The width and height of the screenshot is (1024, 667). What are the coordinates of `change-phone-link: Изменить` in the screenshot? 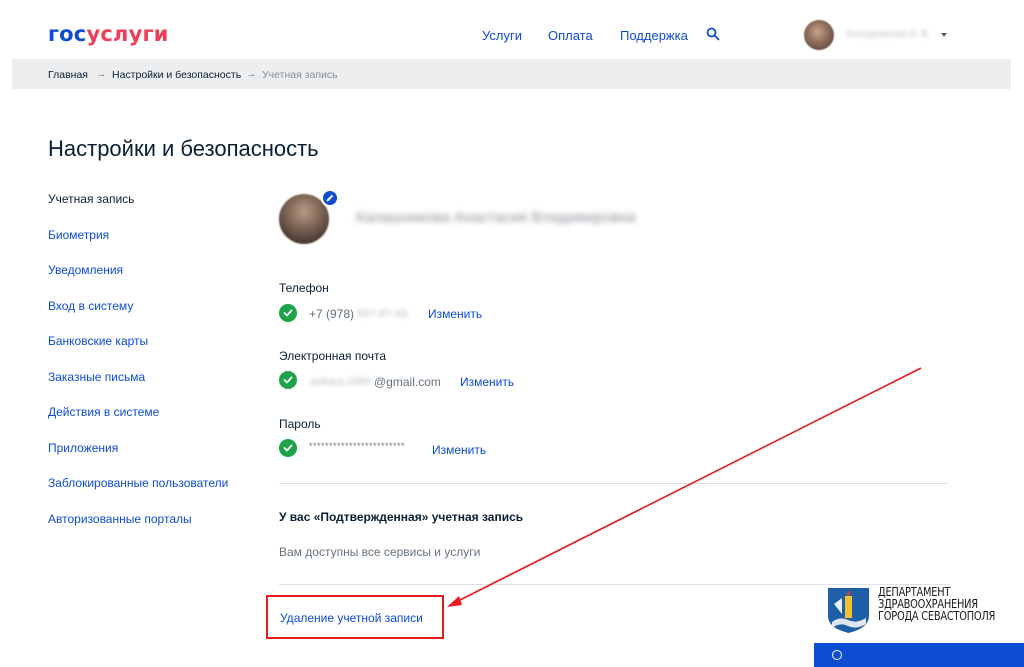 It's located at (455, 314).